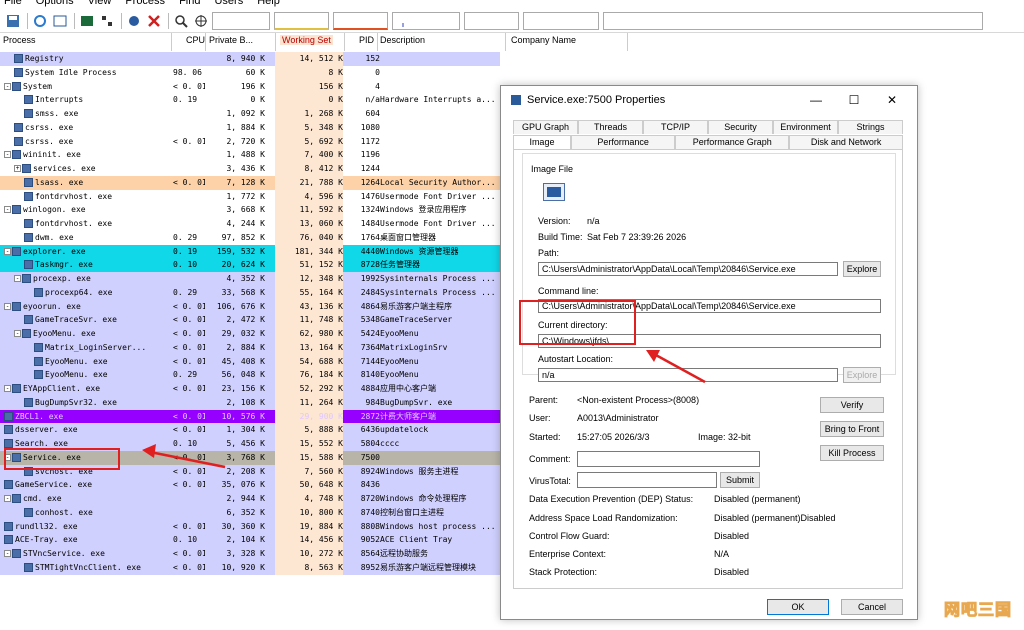 The image size is (1024, 630). What do you see at coordinates (181, 21) in the screenshot?
I see `find-icon` at bounding box center [181, 21].